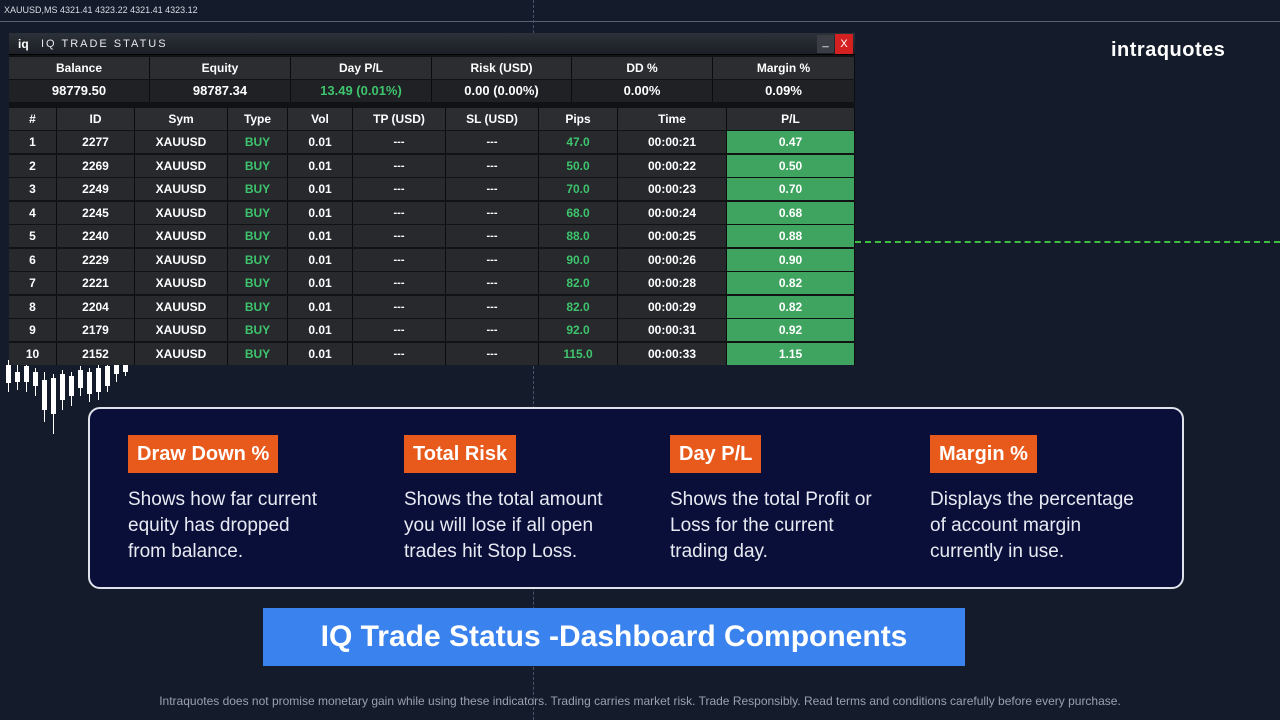  Describe the element at coordinates (791, 236) in the screenshot. I see `table-cell: 0.88` at that location.